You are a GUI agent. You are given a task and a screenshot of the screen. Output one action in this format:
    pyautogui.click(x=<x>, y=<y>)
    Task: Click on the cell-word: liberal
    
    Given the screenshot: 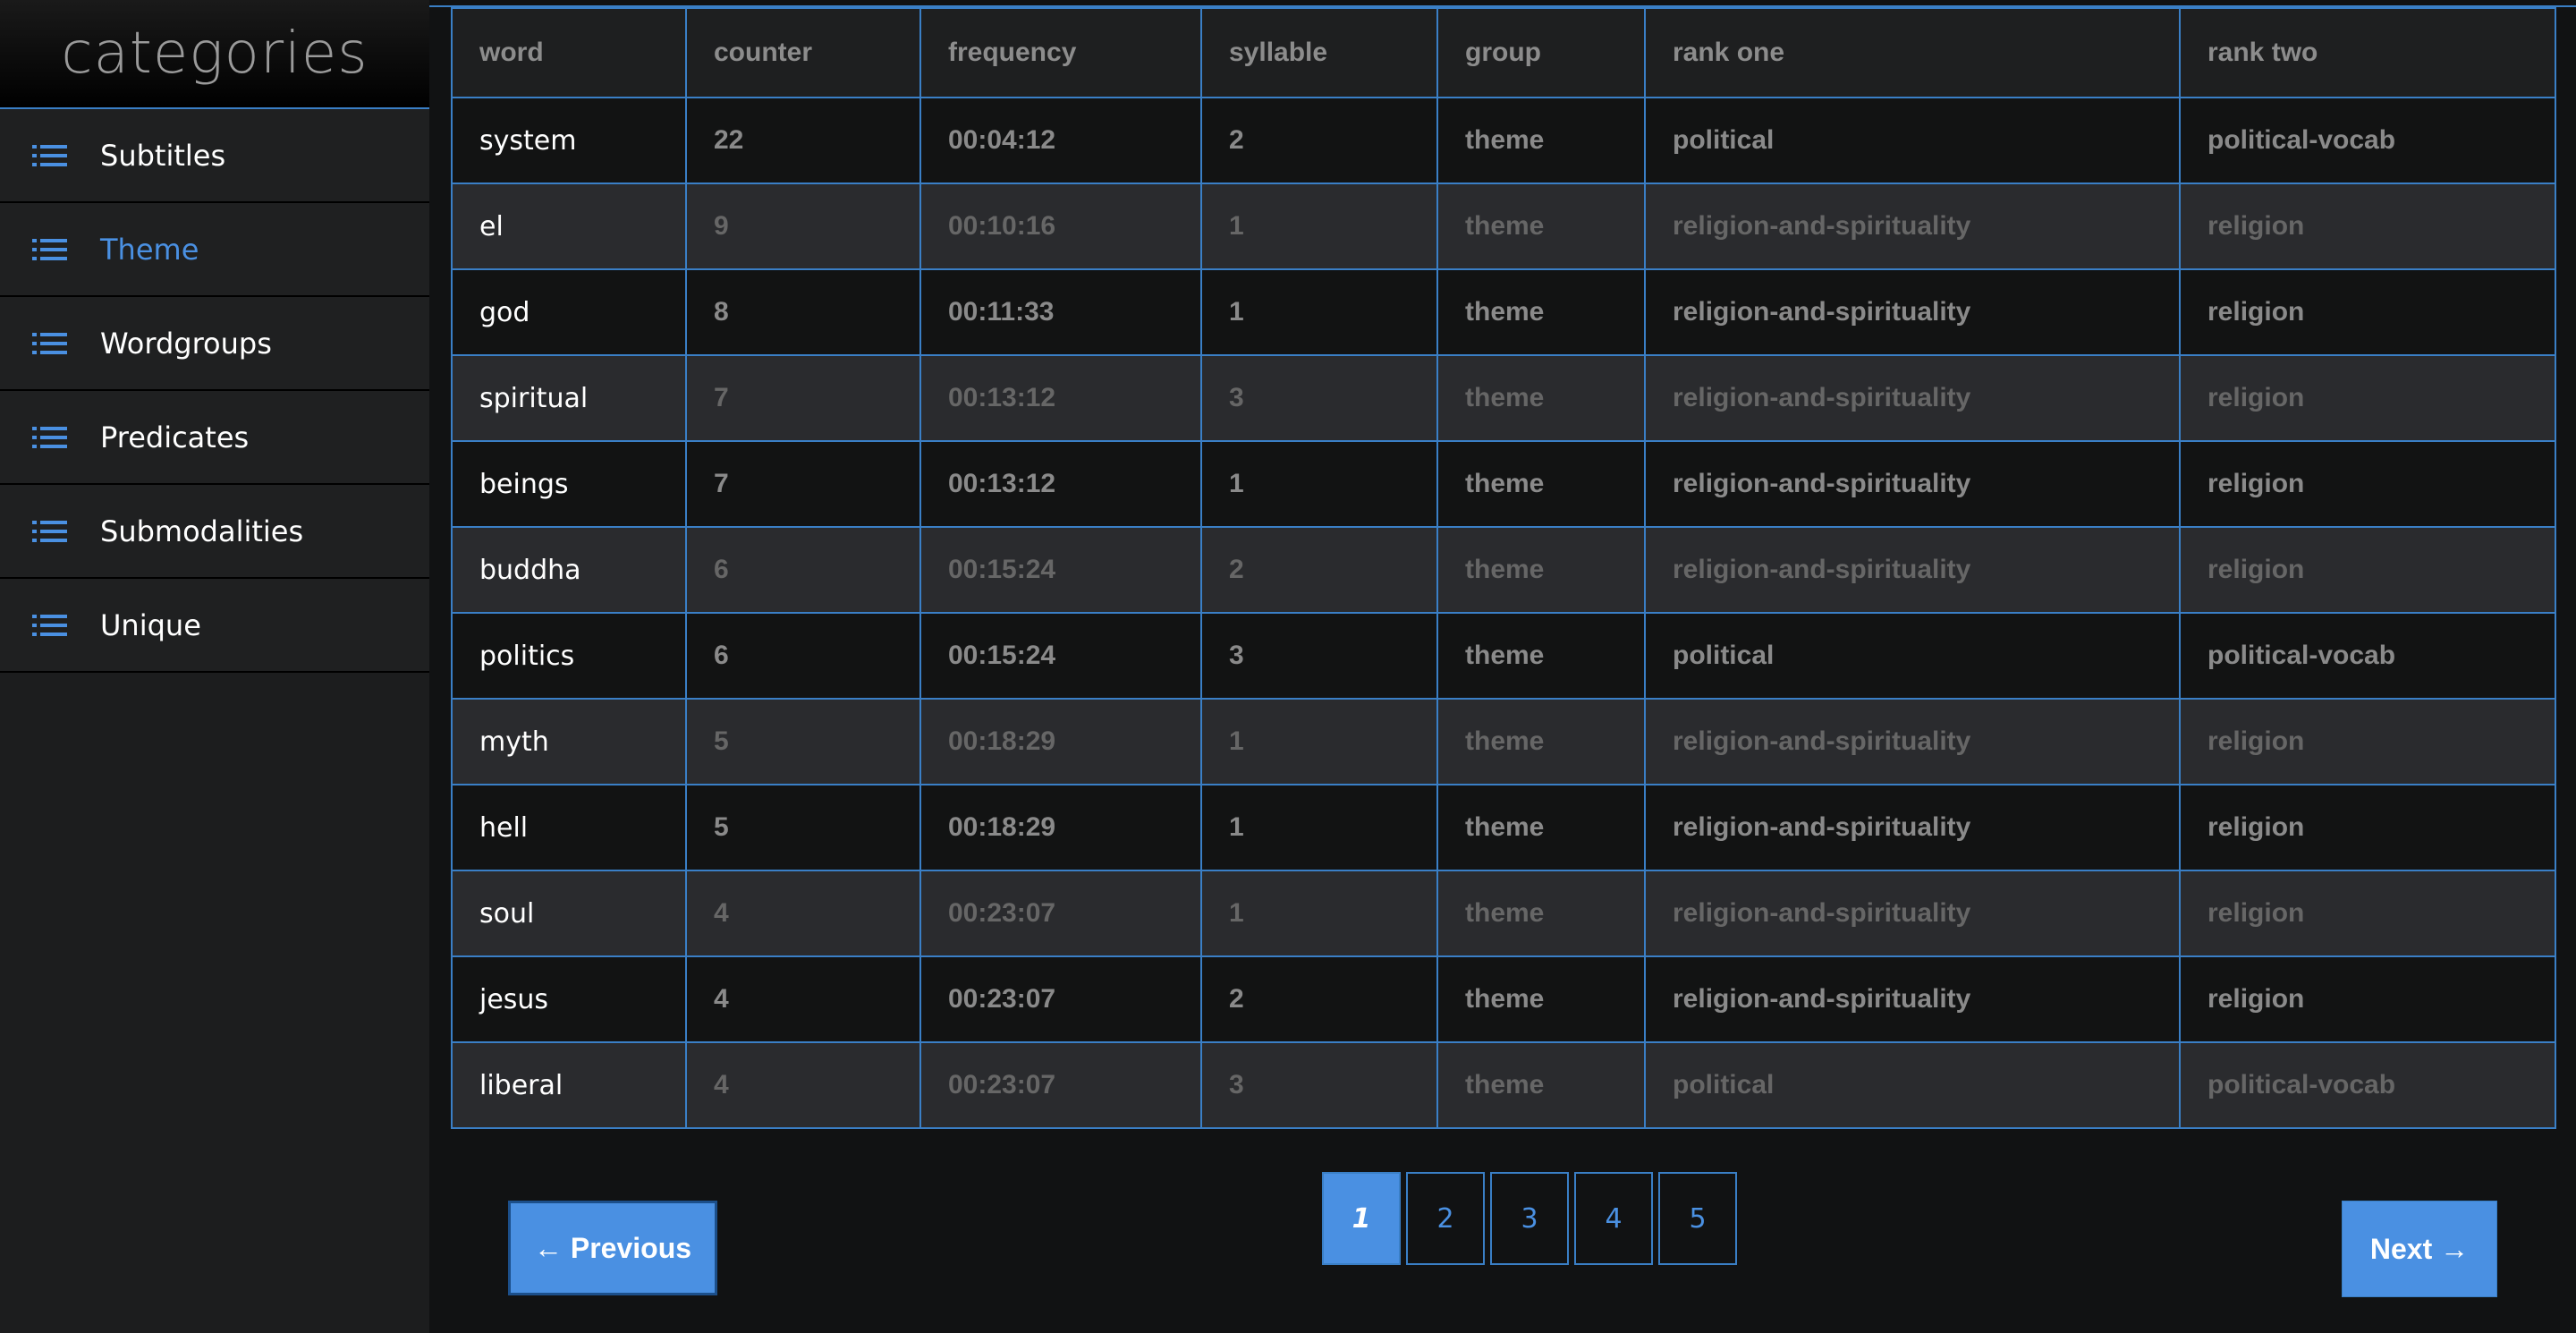 What is the action you would take?
    pyautogui.click(x=569, y=1085)
    